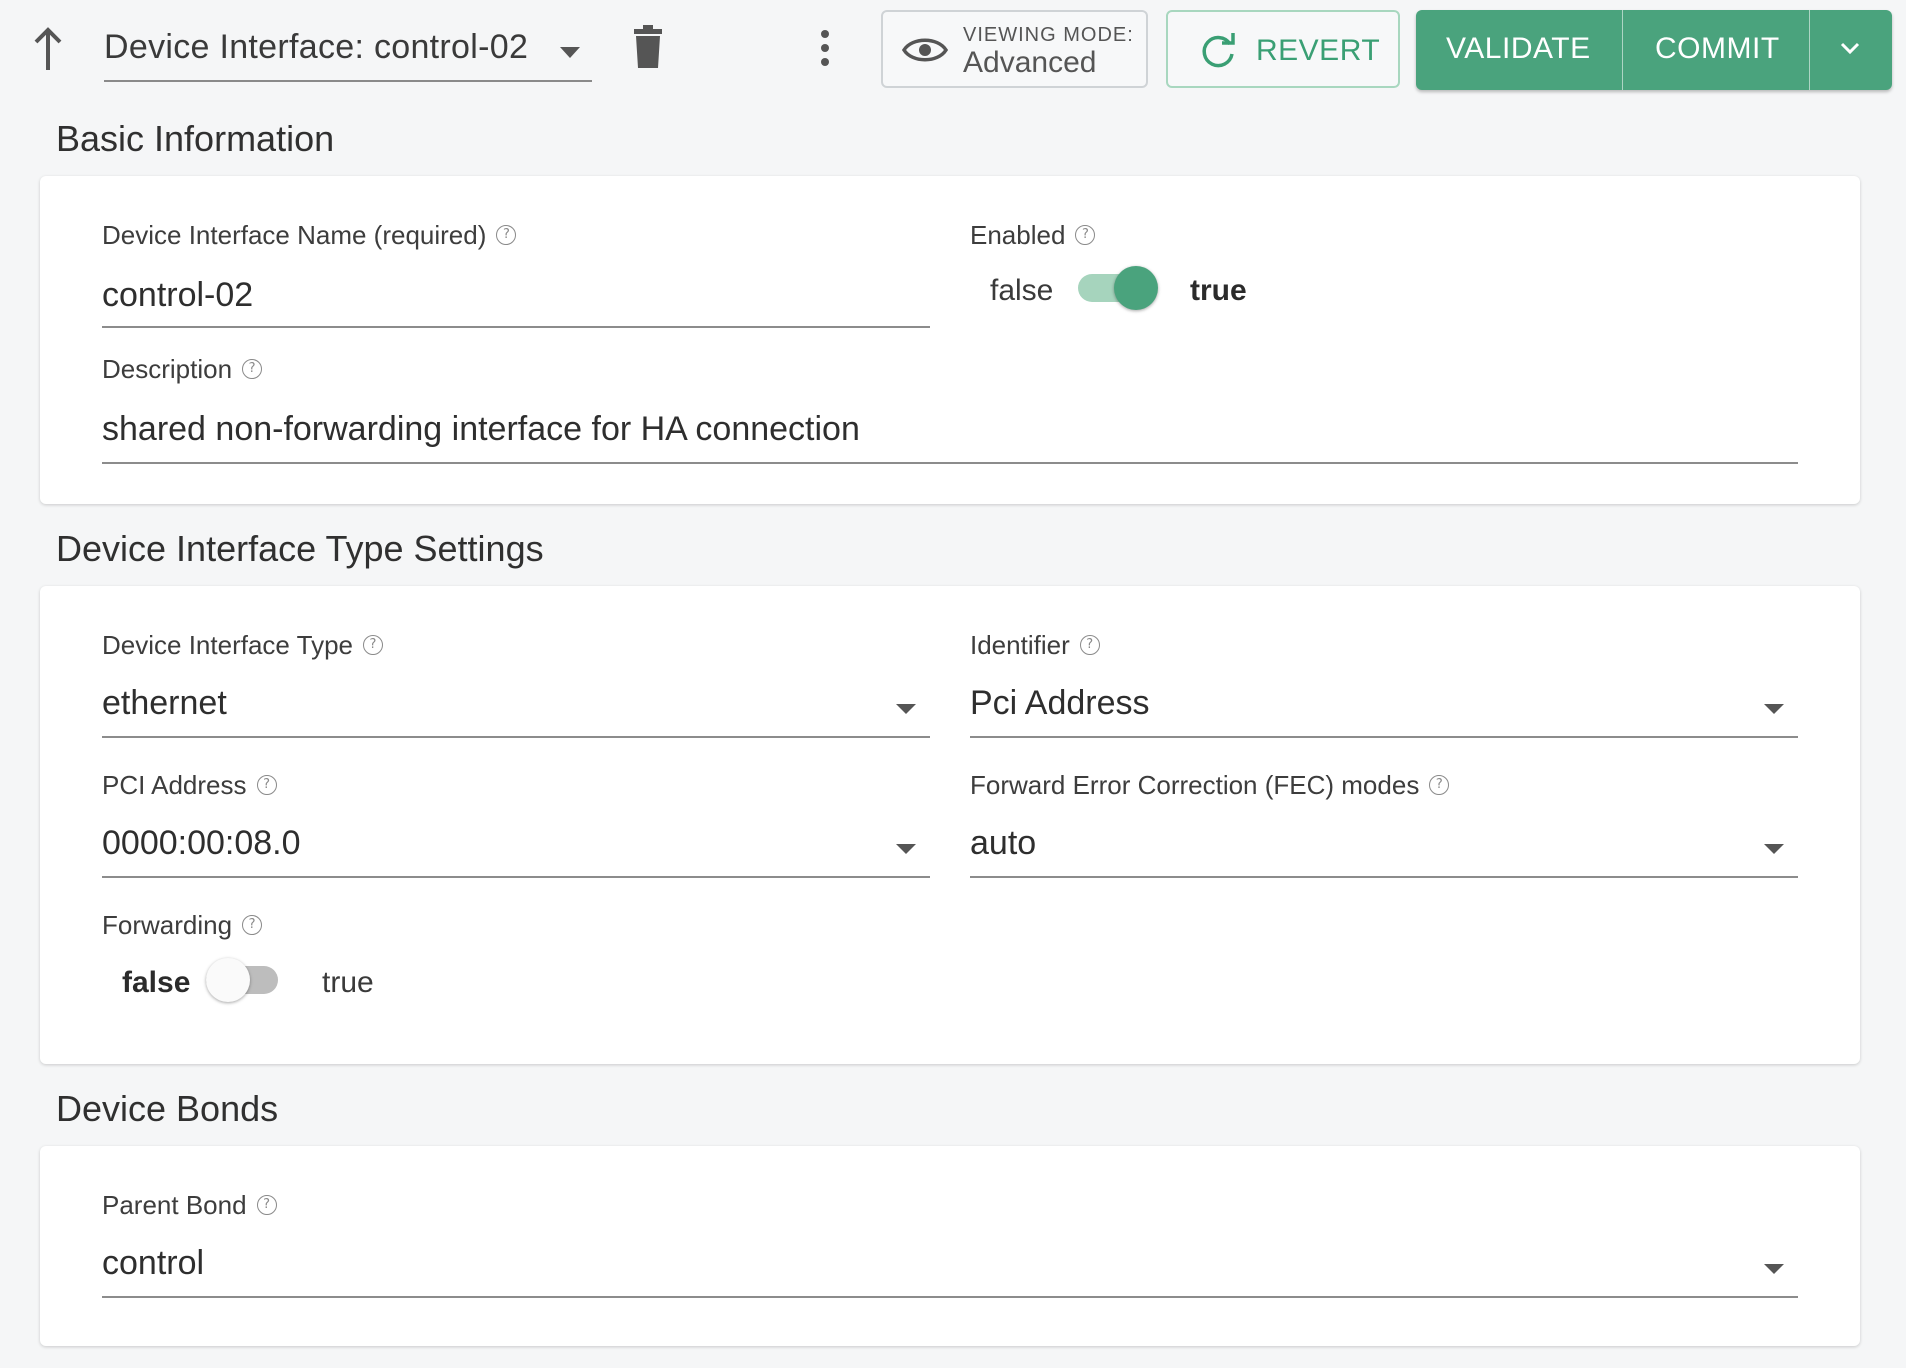 The image size is (1906, 1368). I want to click on viewing-mode-value: Advanced, so click(1030, 62).